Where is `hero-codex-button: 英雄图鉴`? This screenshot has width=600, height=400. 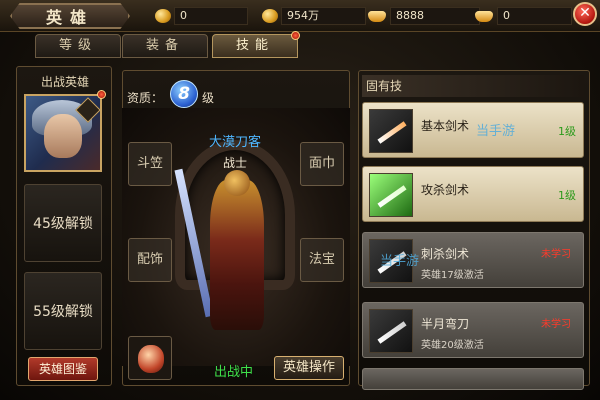 hero-codex-button: 英雄图鉴 is located at coordinates (63, 369).